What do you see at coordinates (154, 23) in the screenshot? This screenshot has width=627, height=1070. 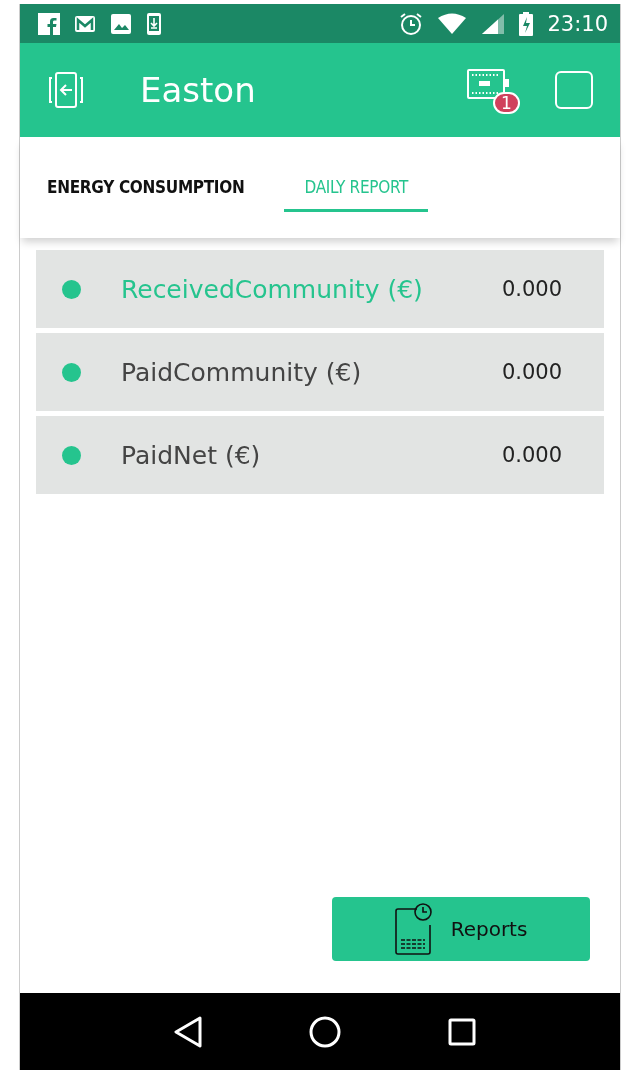 I see `download-icon` at bounding box center [154, 23].